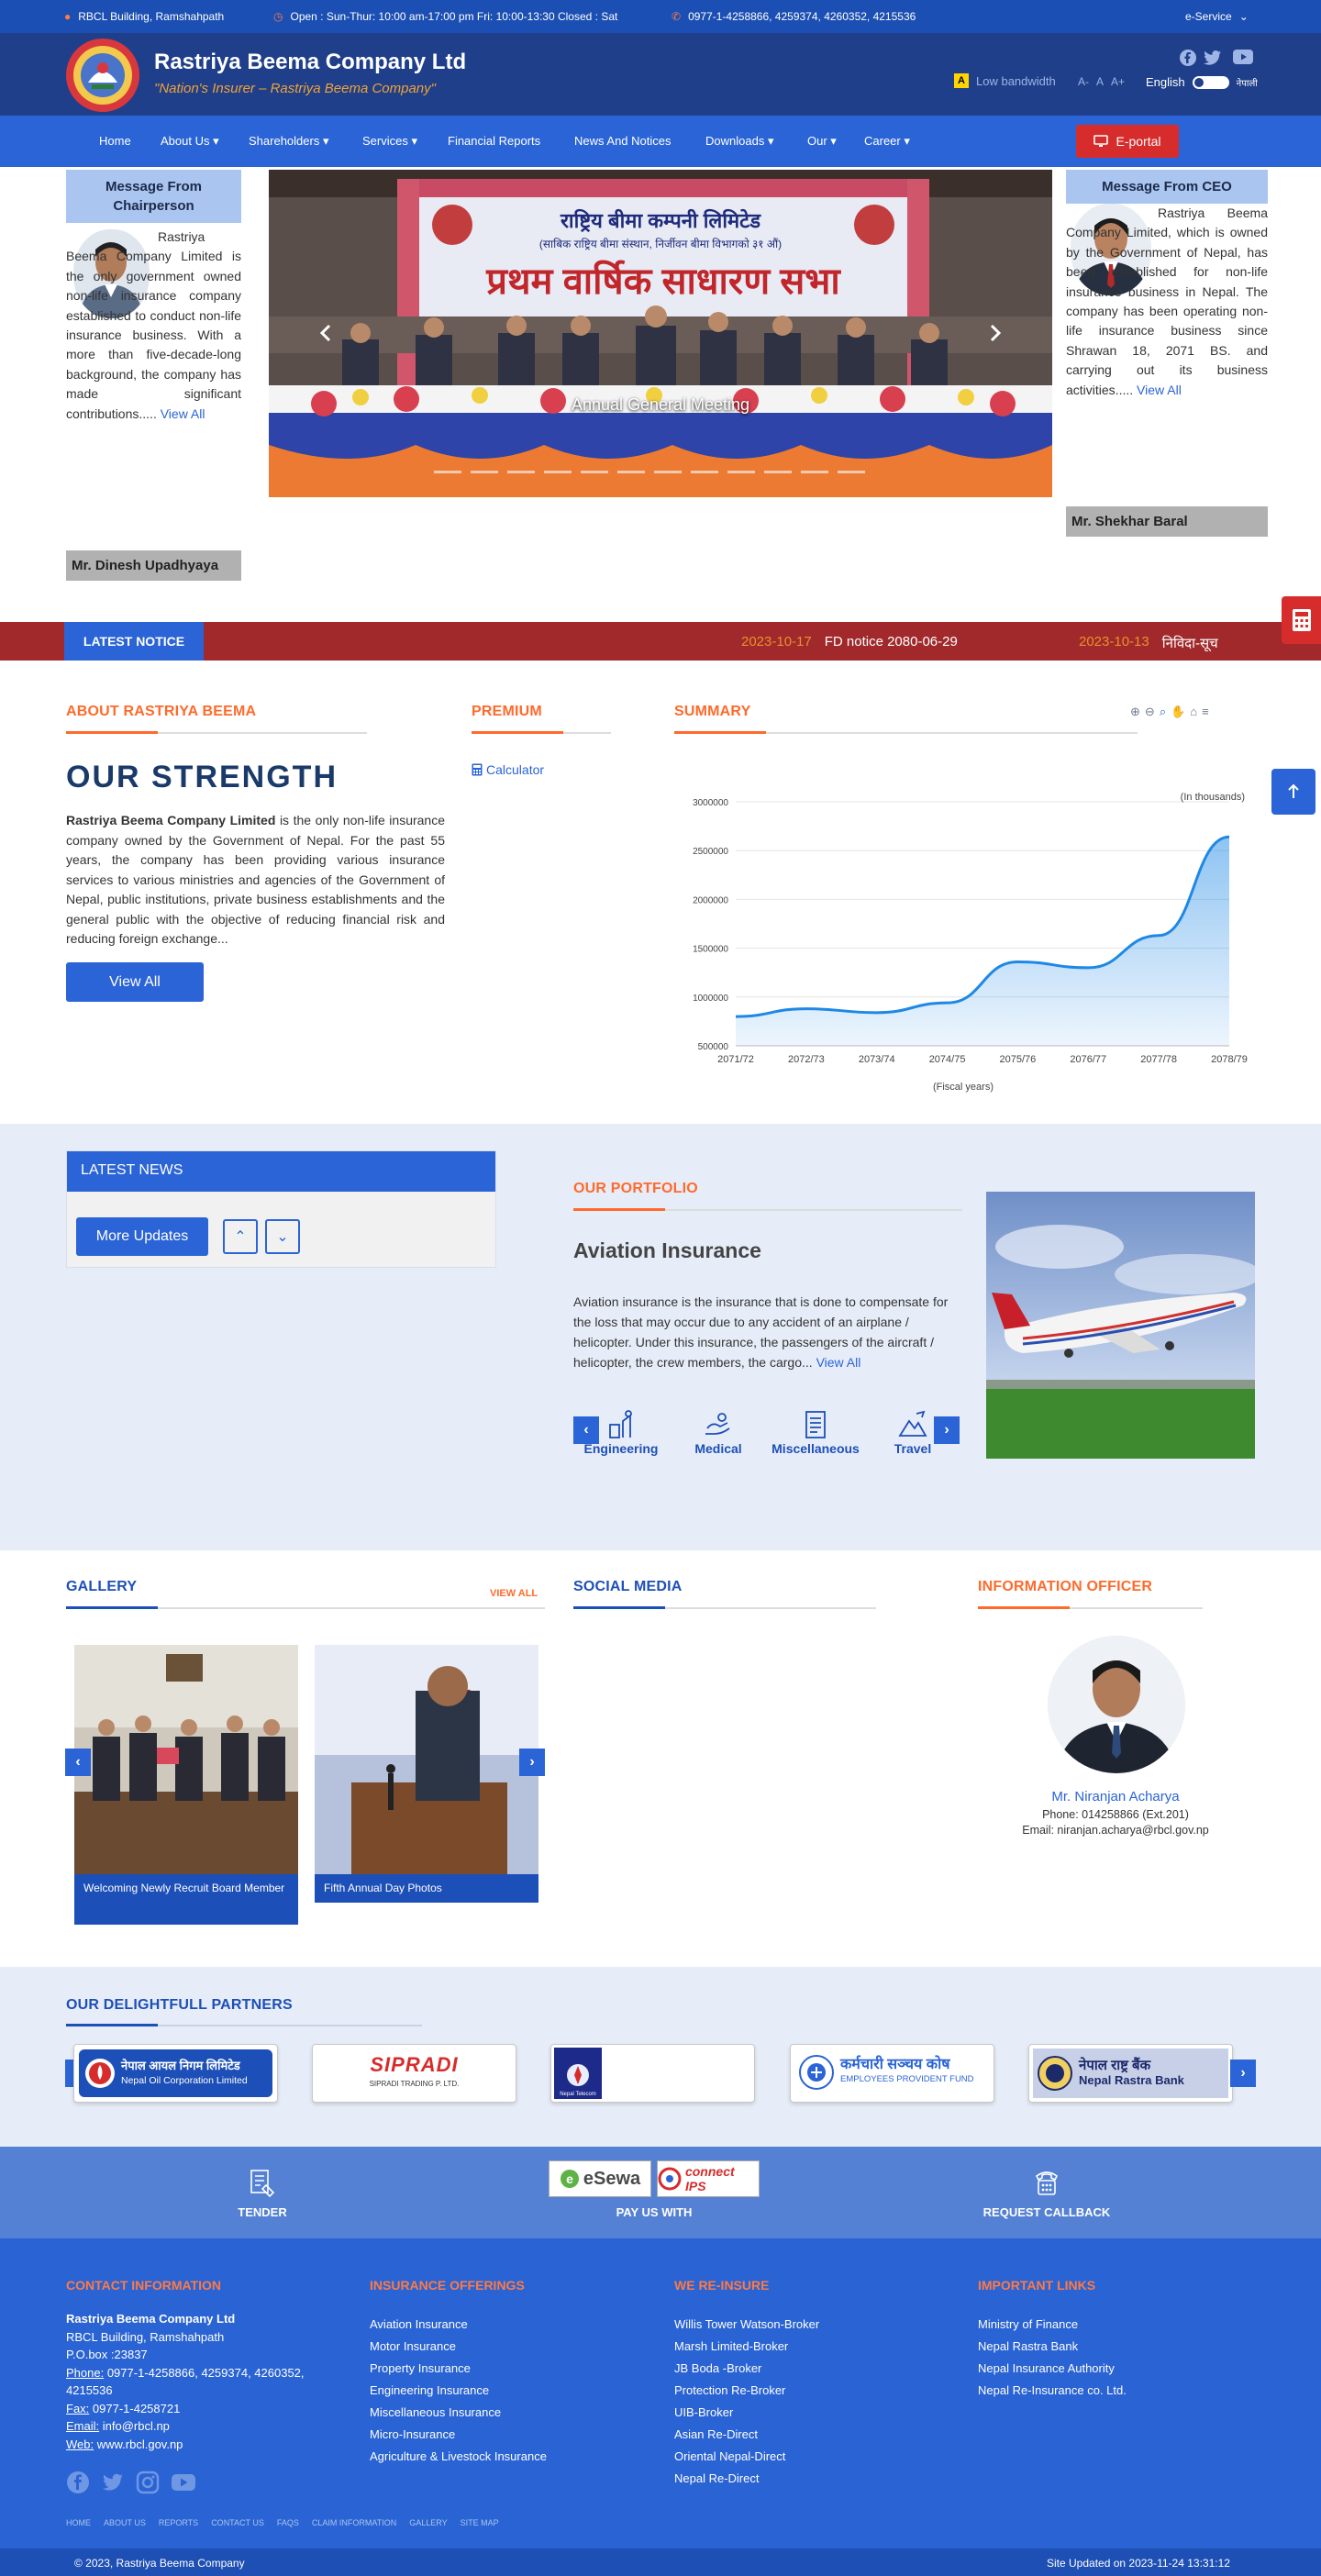  What do you see at coordinates (178, 2522) in the screenshot?
I see `footer-nav-reports: REPORTS` at bounding box center [178, 2522].